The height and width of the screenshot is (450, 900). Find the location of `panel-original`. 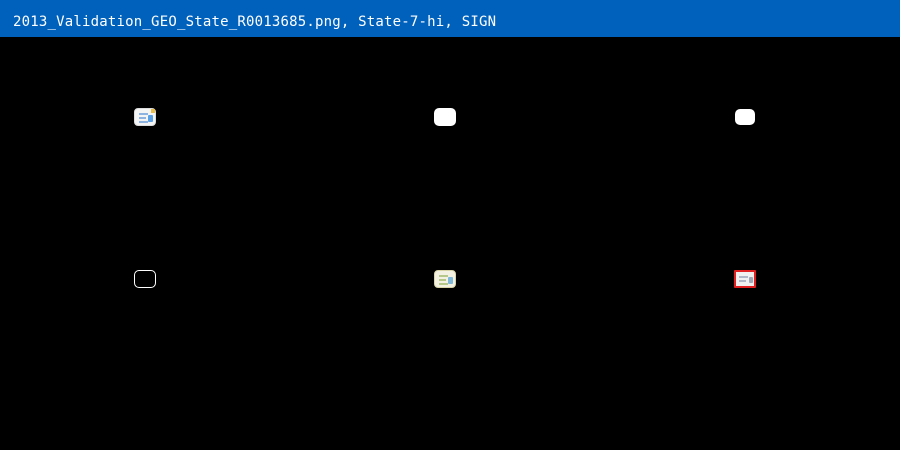

panel-original is located at coordinates (150, 118).